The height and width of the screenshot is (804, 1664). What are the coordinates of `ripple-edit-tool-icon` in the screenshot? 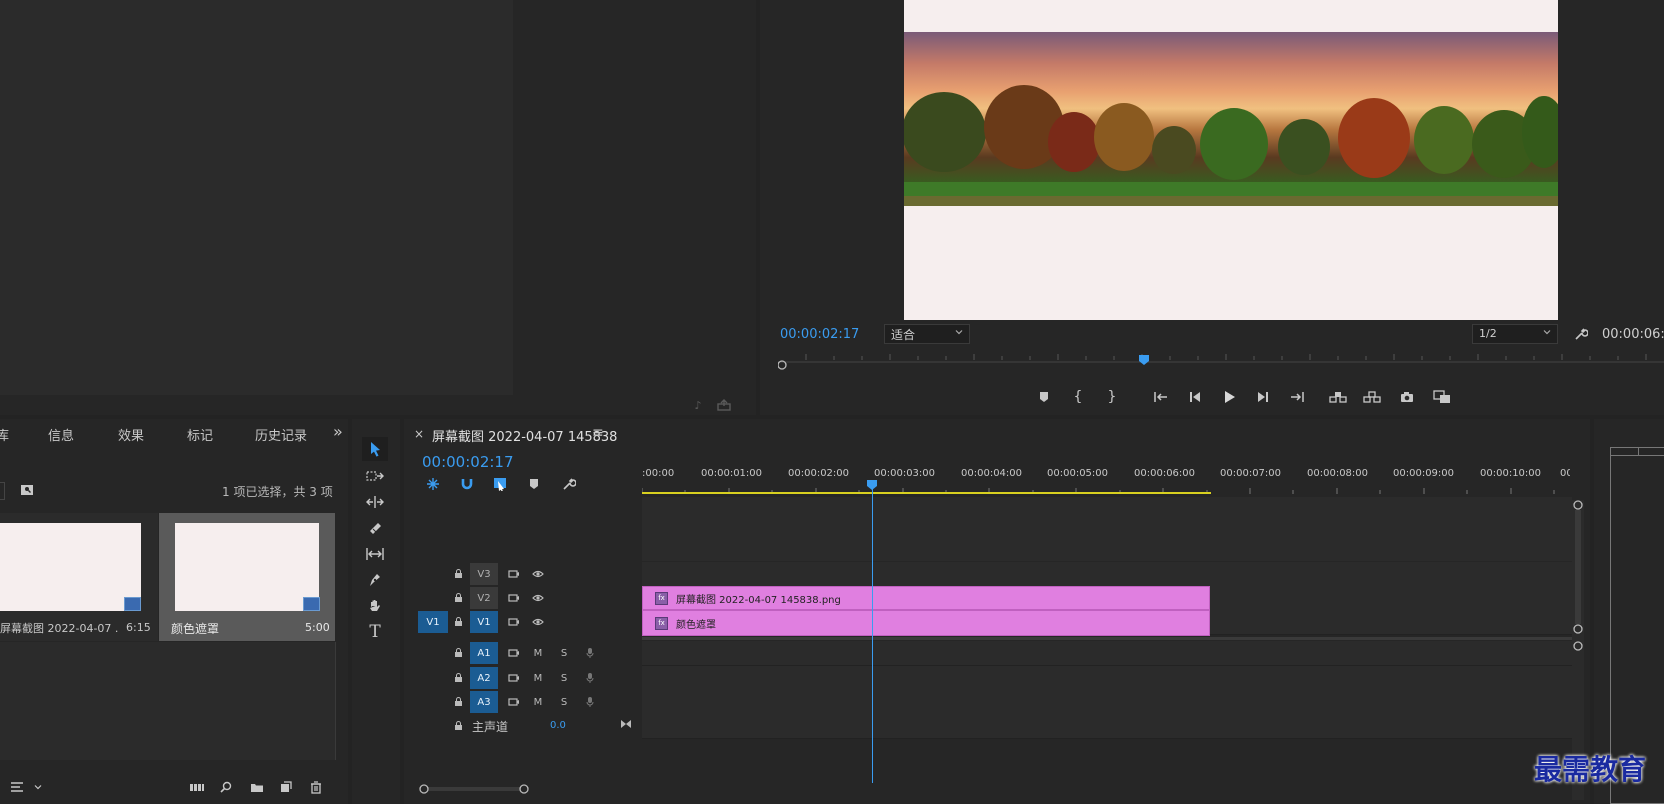 It's located at (375, 502).